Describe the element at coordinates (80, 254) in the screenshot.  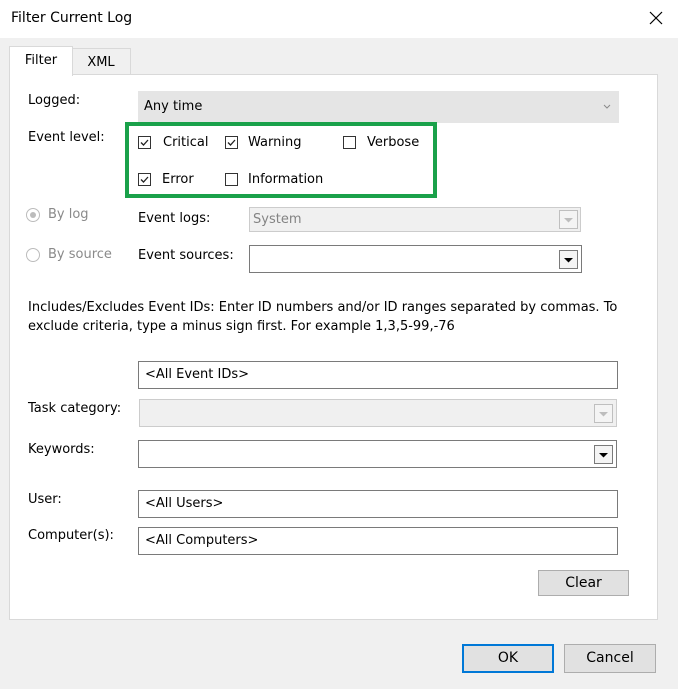
I see `by-source-label: By source` at that location.